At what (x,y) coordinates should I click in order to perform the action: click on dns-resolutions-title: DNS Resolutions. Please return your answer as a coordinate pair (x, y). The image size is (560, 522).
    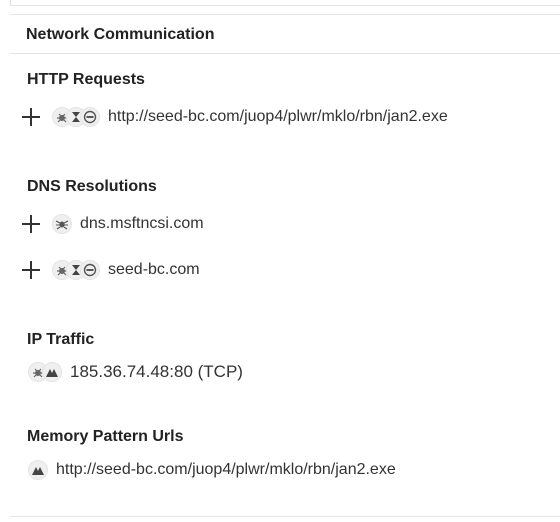
    Looking at the image, I should click on (92, 186).